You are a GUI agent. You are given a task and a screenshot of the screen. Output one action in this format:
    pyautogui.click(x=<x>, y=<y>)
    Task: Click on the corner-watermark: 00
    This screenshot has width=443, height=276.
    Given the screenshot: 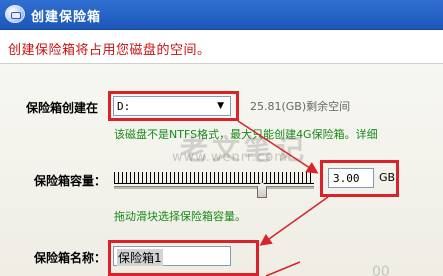 What is the action you would take?
    pyautogui.click(x=381, y=270)
    